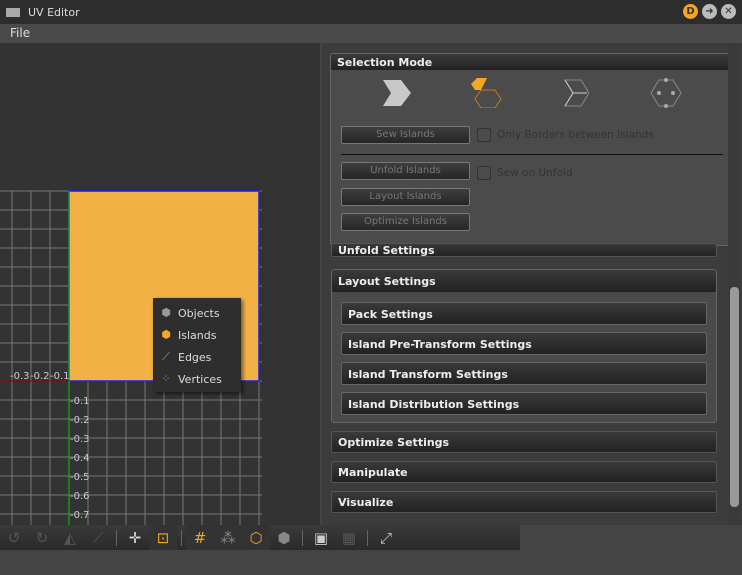  What do you see at coordinates (524, 281) in the screenshot?
I see `layout-settings-header: Layout Settings` at bounding box center [524, 281].